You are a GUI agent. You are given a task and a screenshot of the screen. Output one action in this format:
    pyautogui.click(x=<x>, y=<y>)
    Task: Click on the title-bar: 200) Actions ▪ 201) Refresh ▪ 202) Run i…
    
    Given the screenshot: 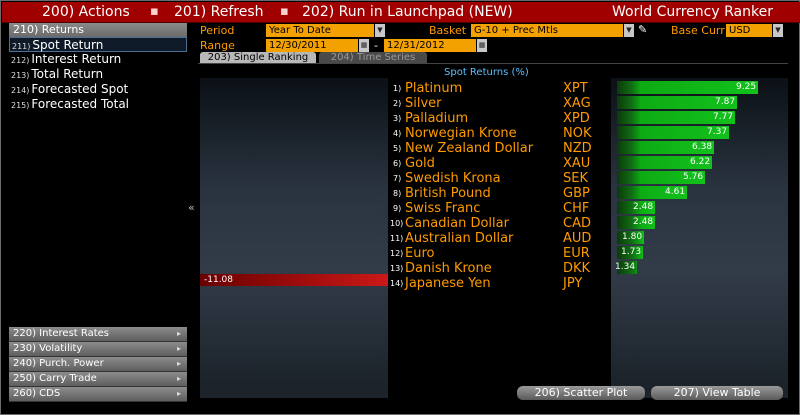 What is the action you would take?
    pyautogui.click(x=401, y=12)
    